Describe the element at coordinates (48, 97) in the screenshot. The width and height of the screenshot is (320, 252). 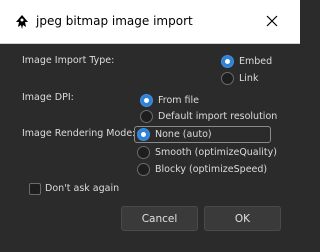
I see `dpi-label: Image DPI:` at that location.